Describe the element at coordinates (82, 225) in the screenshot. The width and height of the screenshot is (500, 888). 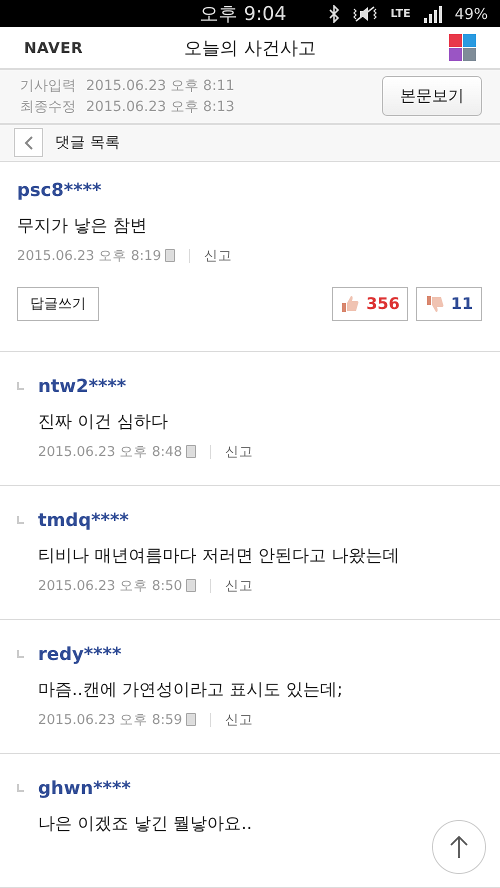
I see `comment-text: 무지가 낳은 참변` at that location.